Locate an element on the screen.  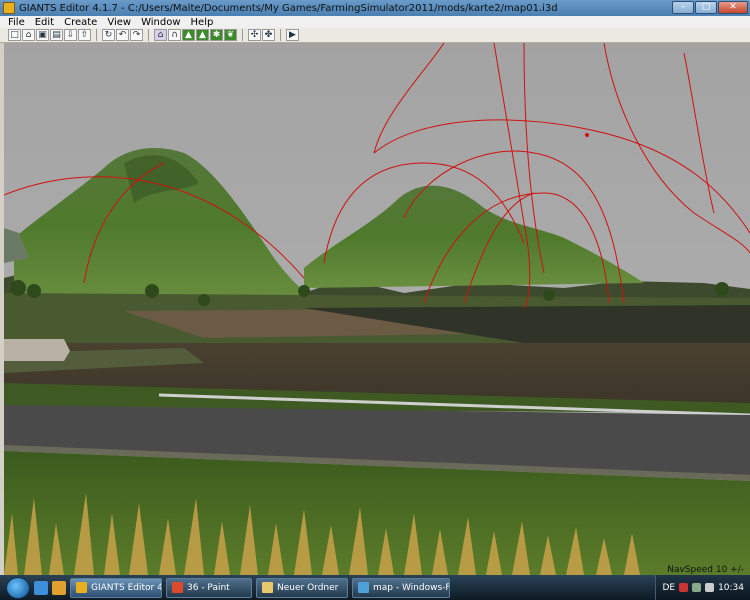
menu-window: Window is located at coordinates (160, 22).